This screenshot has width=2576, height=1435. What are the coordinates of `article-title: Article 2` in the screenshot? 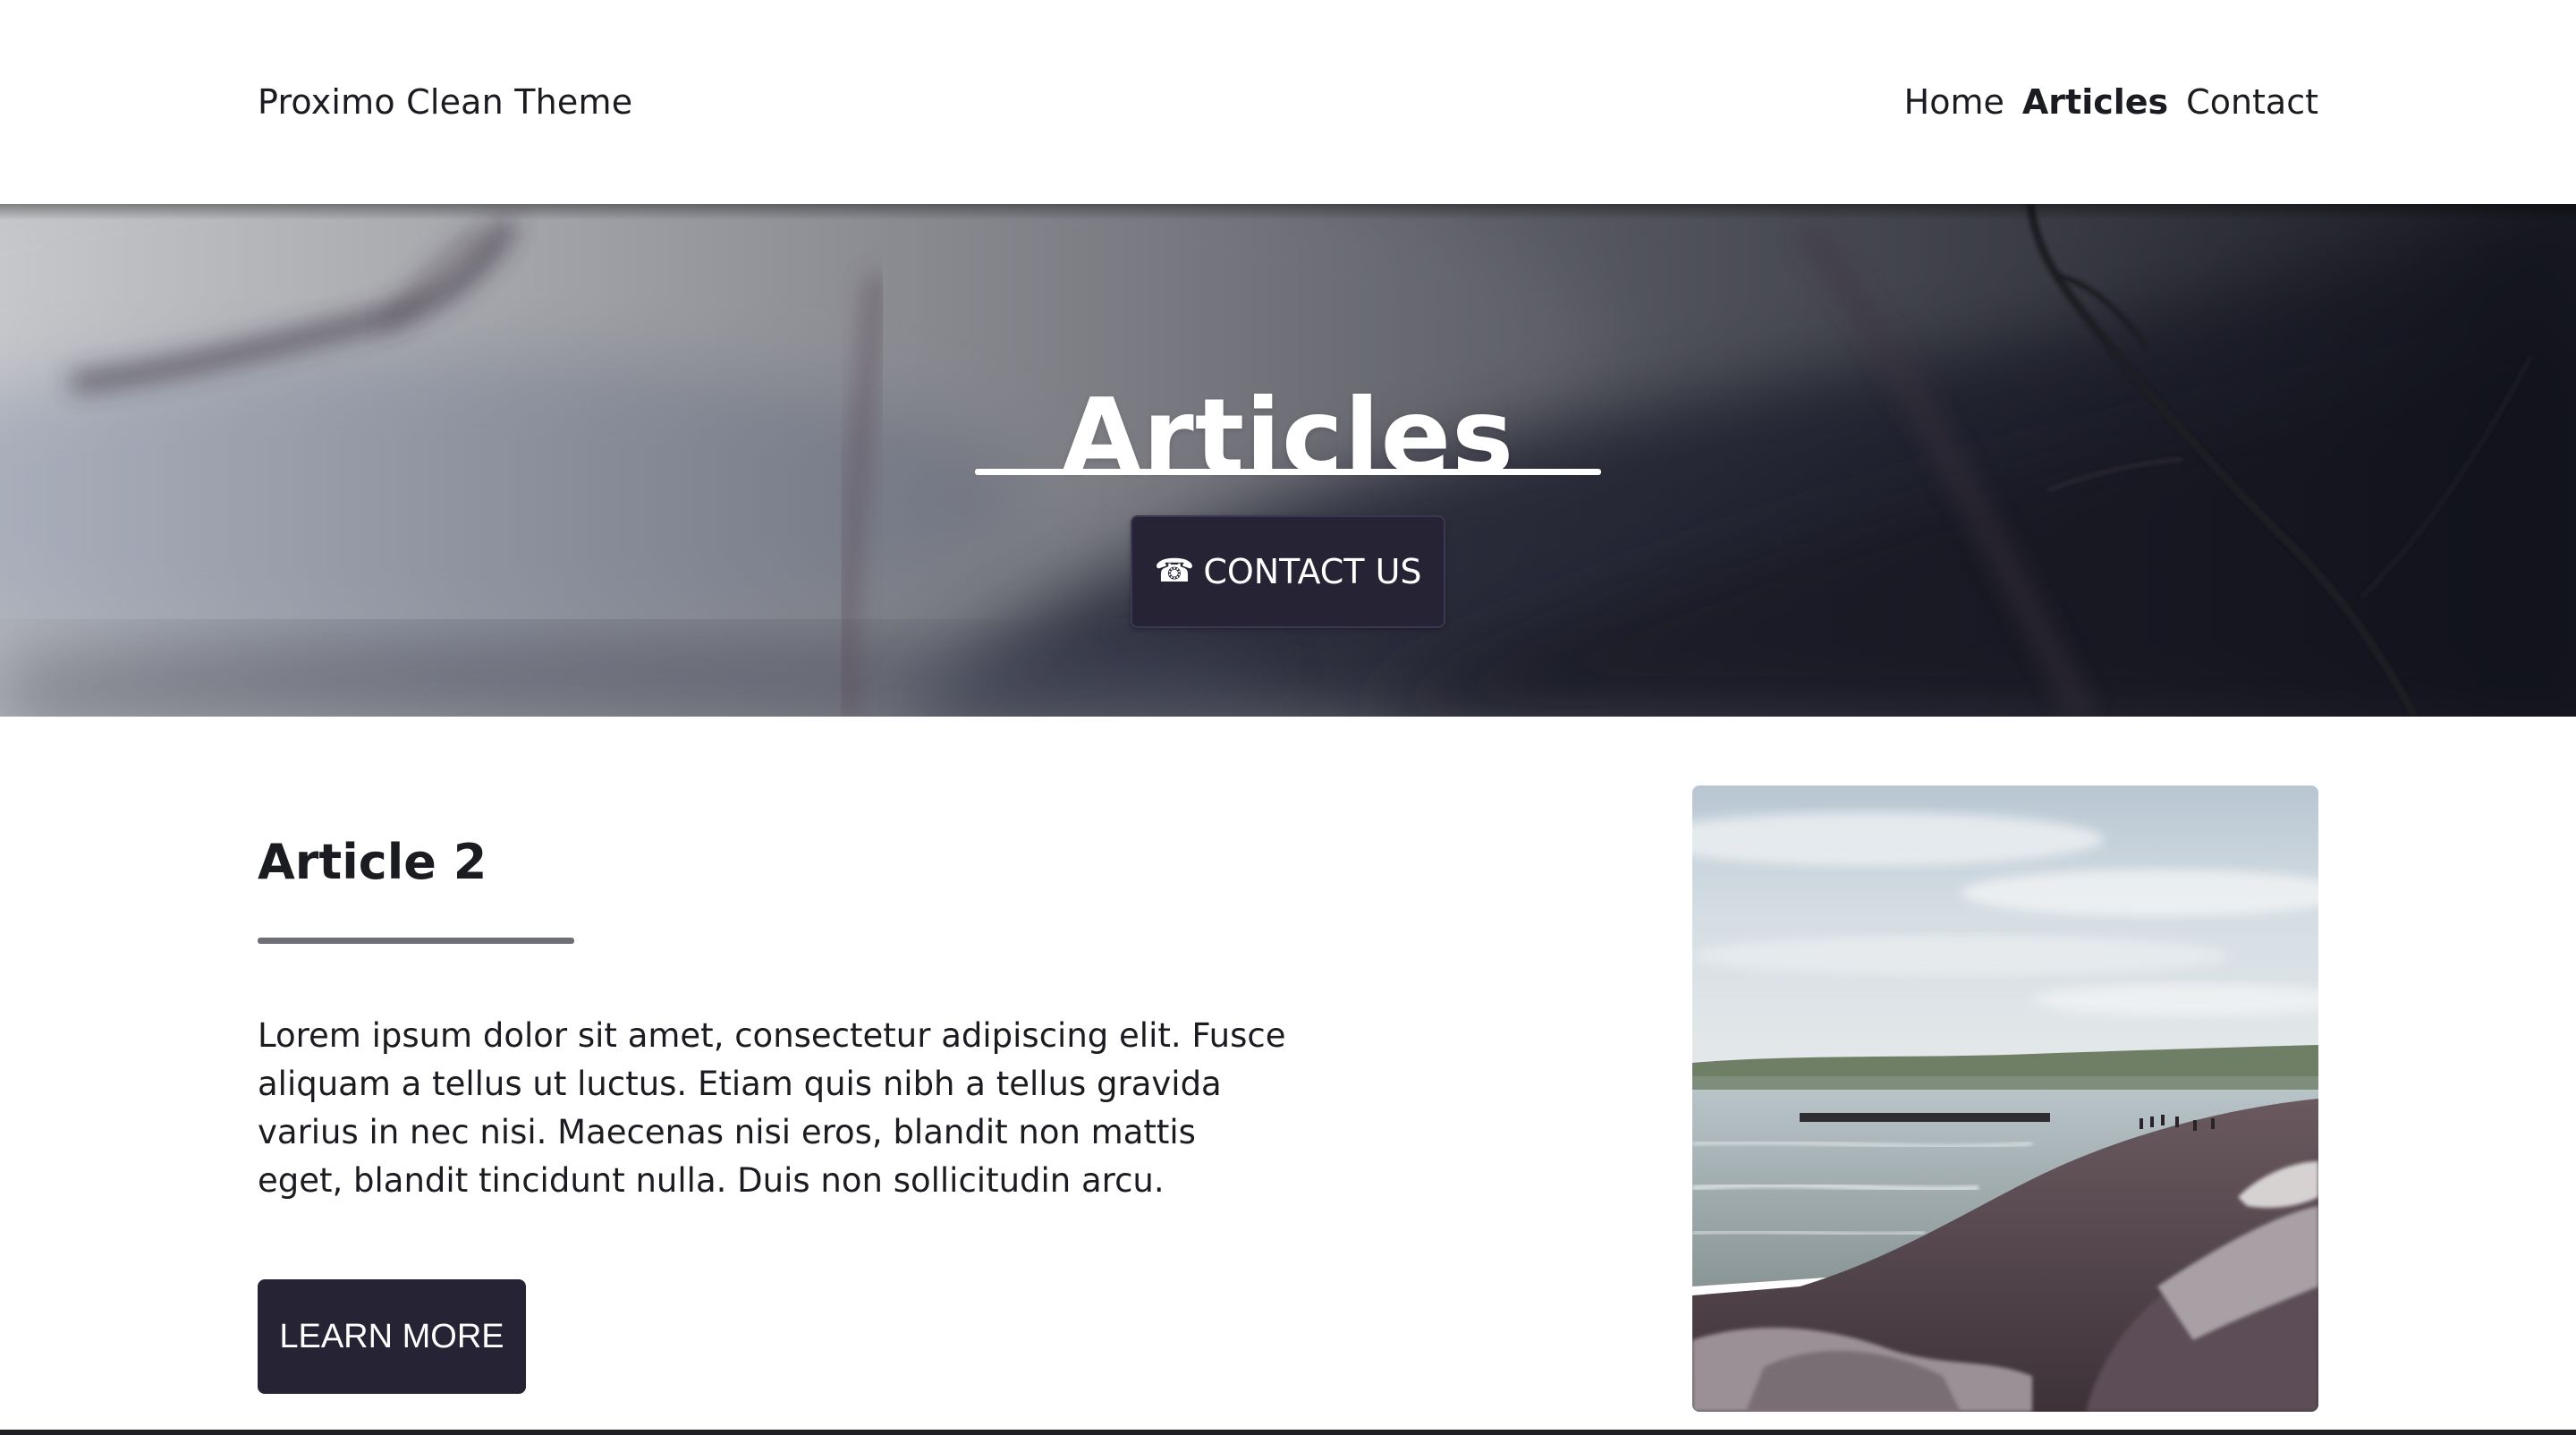 It's located at (372, 862).